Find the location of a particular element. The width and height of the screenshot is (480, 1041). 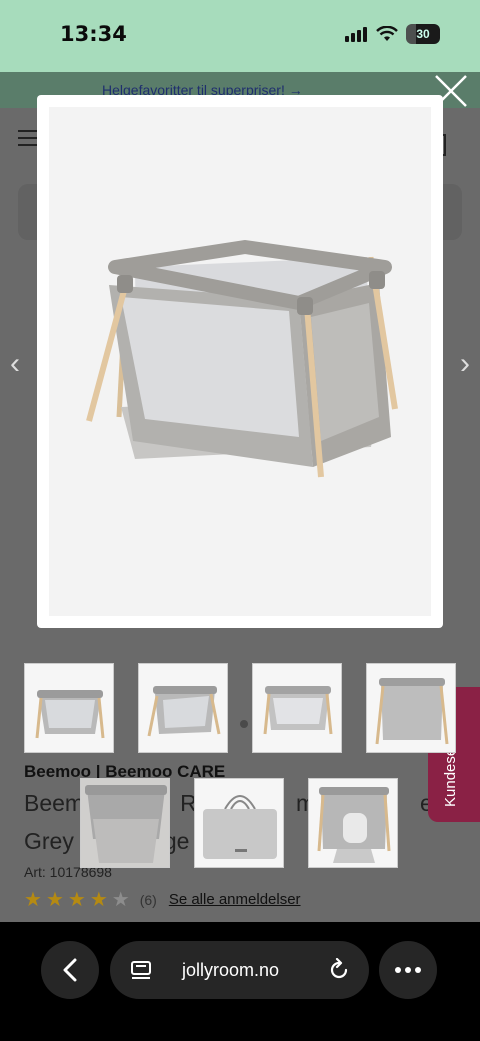

chevron-left-icon is located at coordinates (70, 970).